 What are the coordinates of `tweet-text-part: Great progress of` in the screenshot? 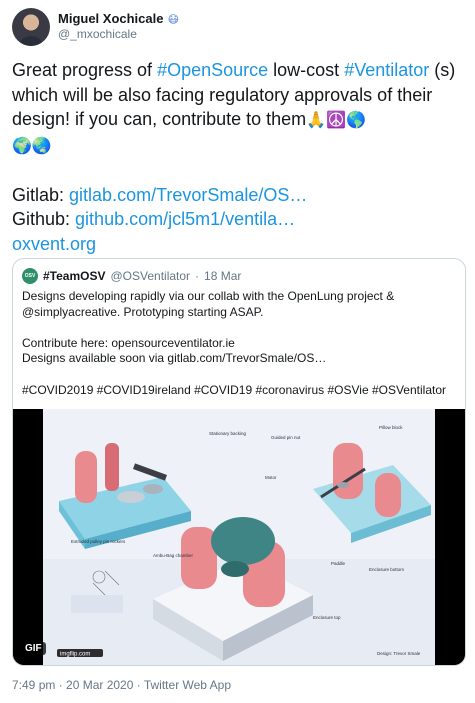 It's located at (85, 70).